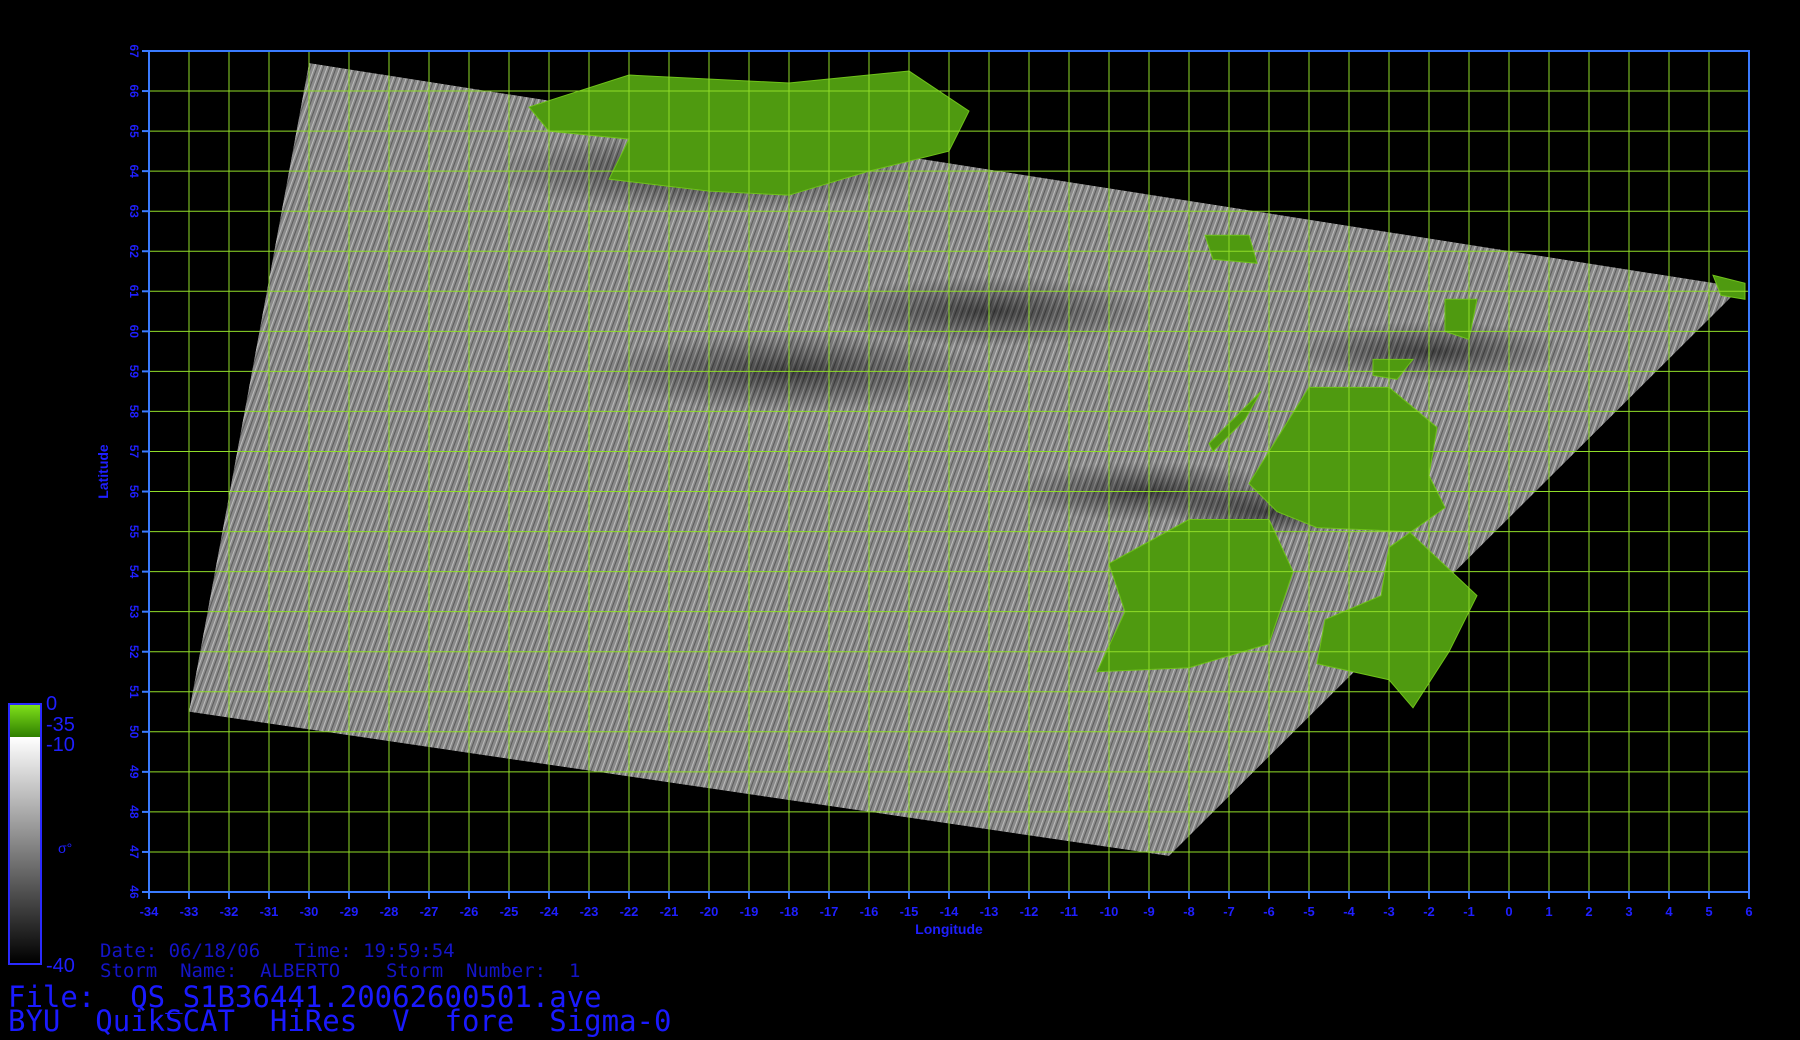 The width and height of the screenshot is (1800, 1040). Describe the element at coordinates (65, 848) in the screenshot. I see `colorbar-symbol: σ°` at that location.